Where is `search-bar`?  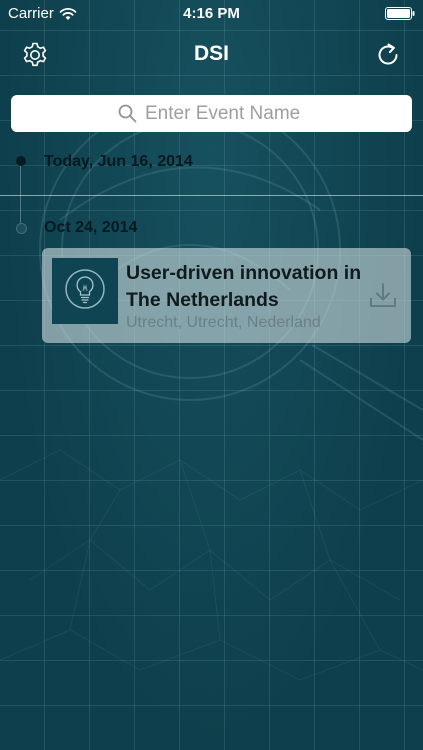
search-bar is located at coordinates (211, 113).